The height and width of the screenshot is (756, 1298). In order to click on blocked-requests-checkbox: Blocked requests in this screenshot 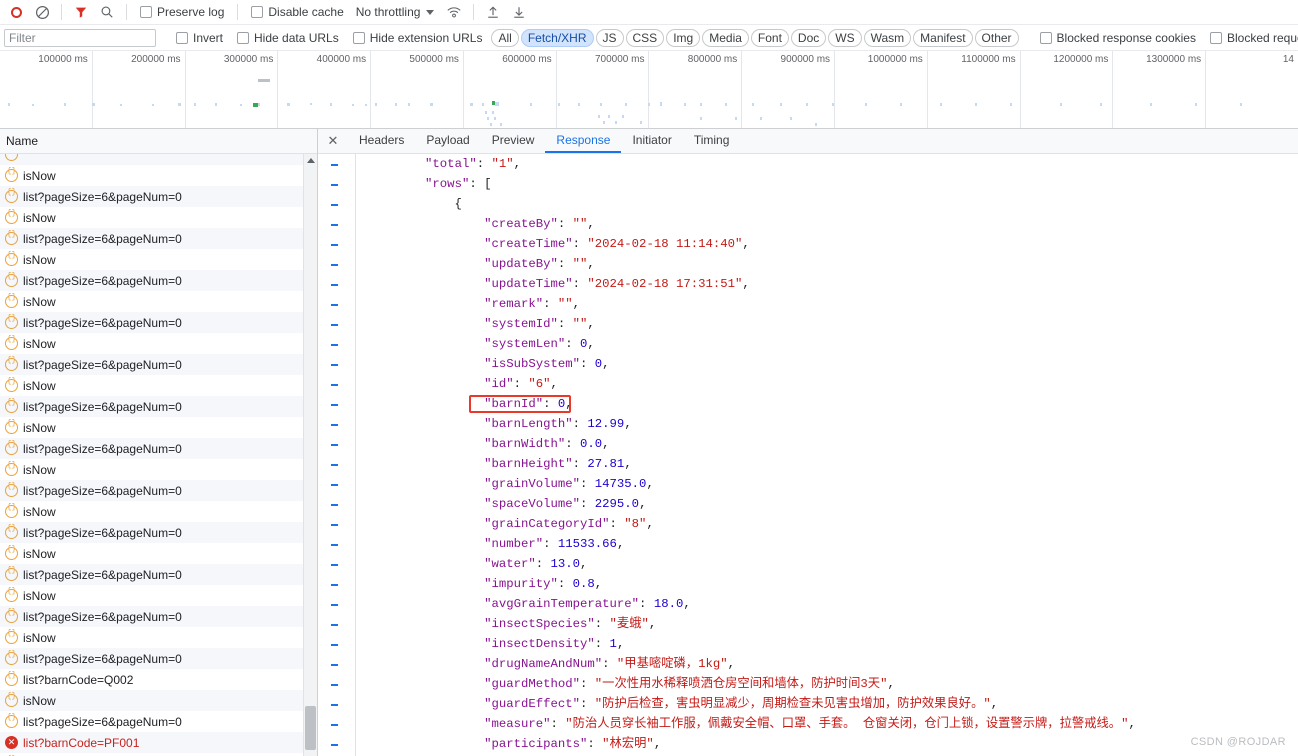, I will do `click(1253, 38)`.